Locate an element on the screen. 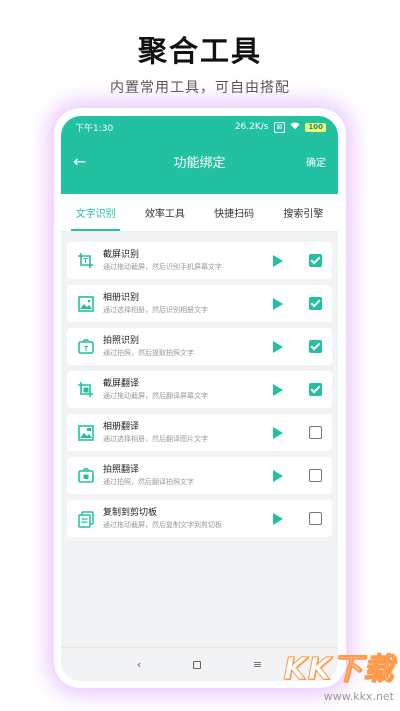 The image size is (400, 711). item-text: 相册识别 通过选择相册，然后识别相册文字 is located at coordinates (188, 303).